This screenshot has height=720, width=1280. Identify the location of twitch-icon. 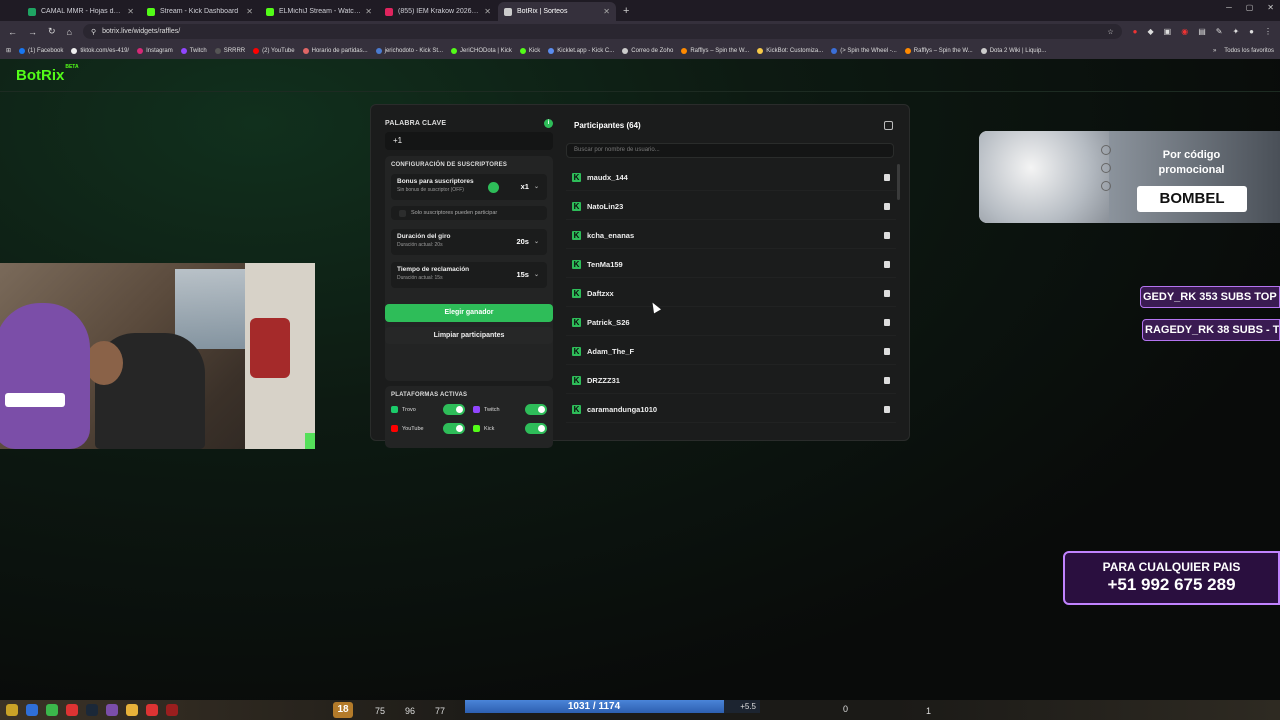
(476, 409).